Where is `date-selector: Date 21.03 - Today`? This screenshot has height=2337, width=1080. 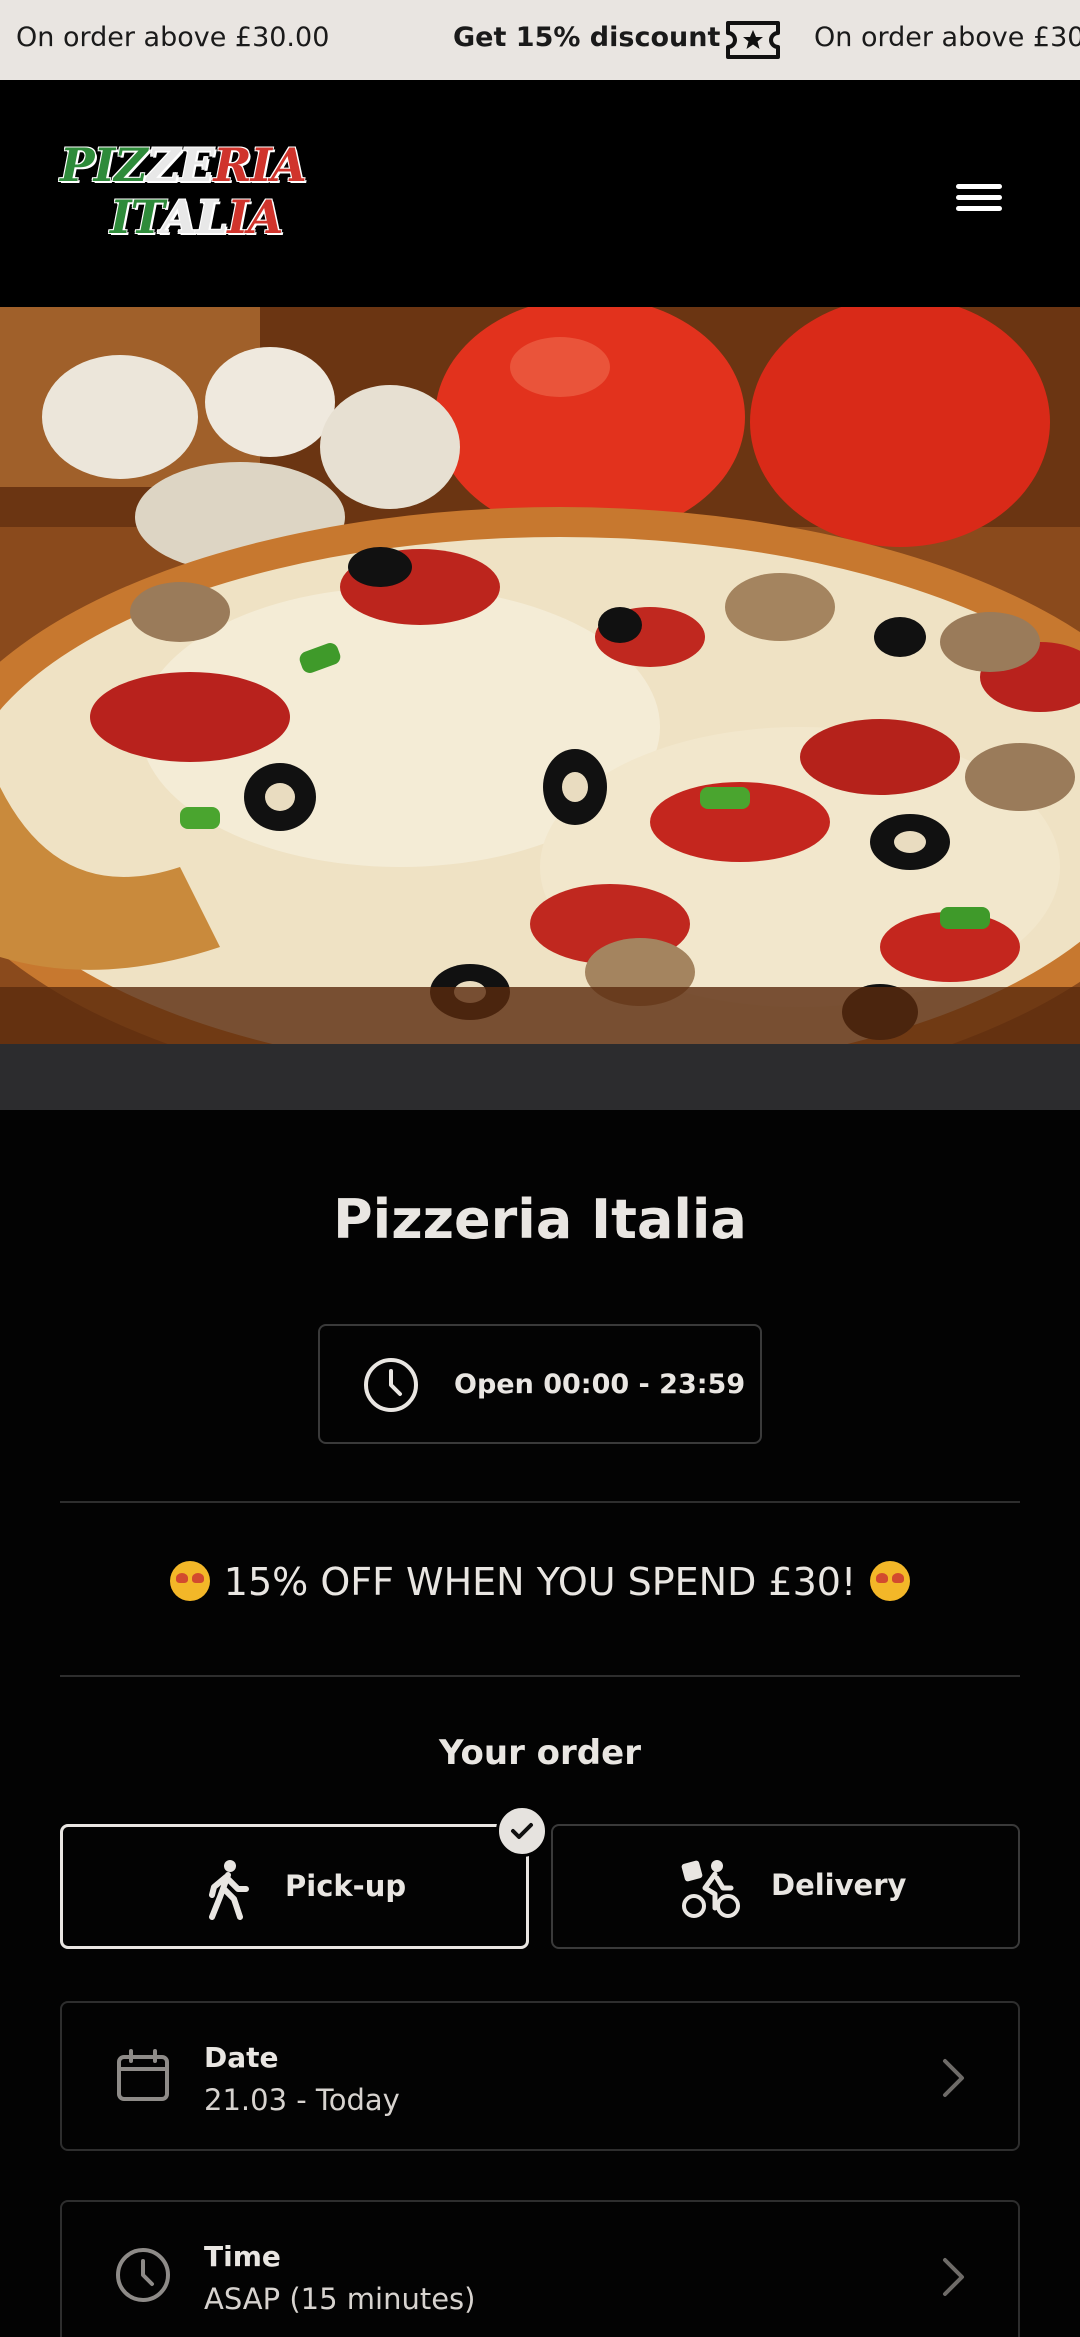
date-selector: Date 21.03 - Today is located at coordinates (540, 2076).